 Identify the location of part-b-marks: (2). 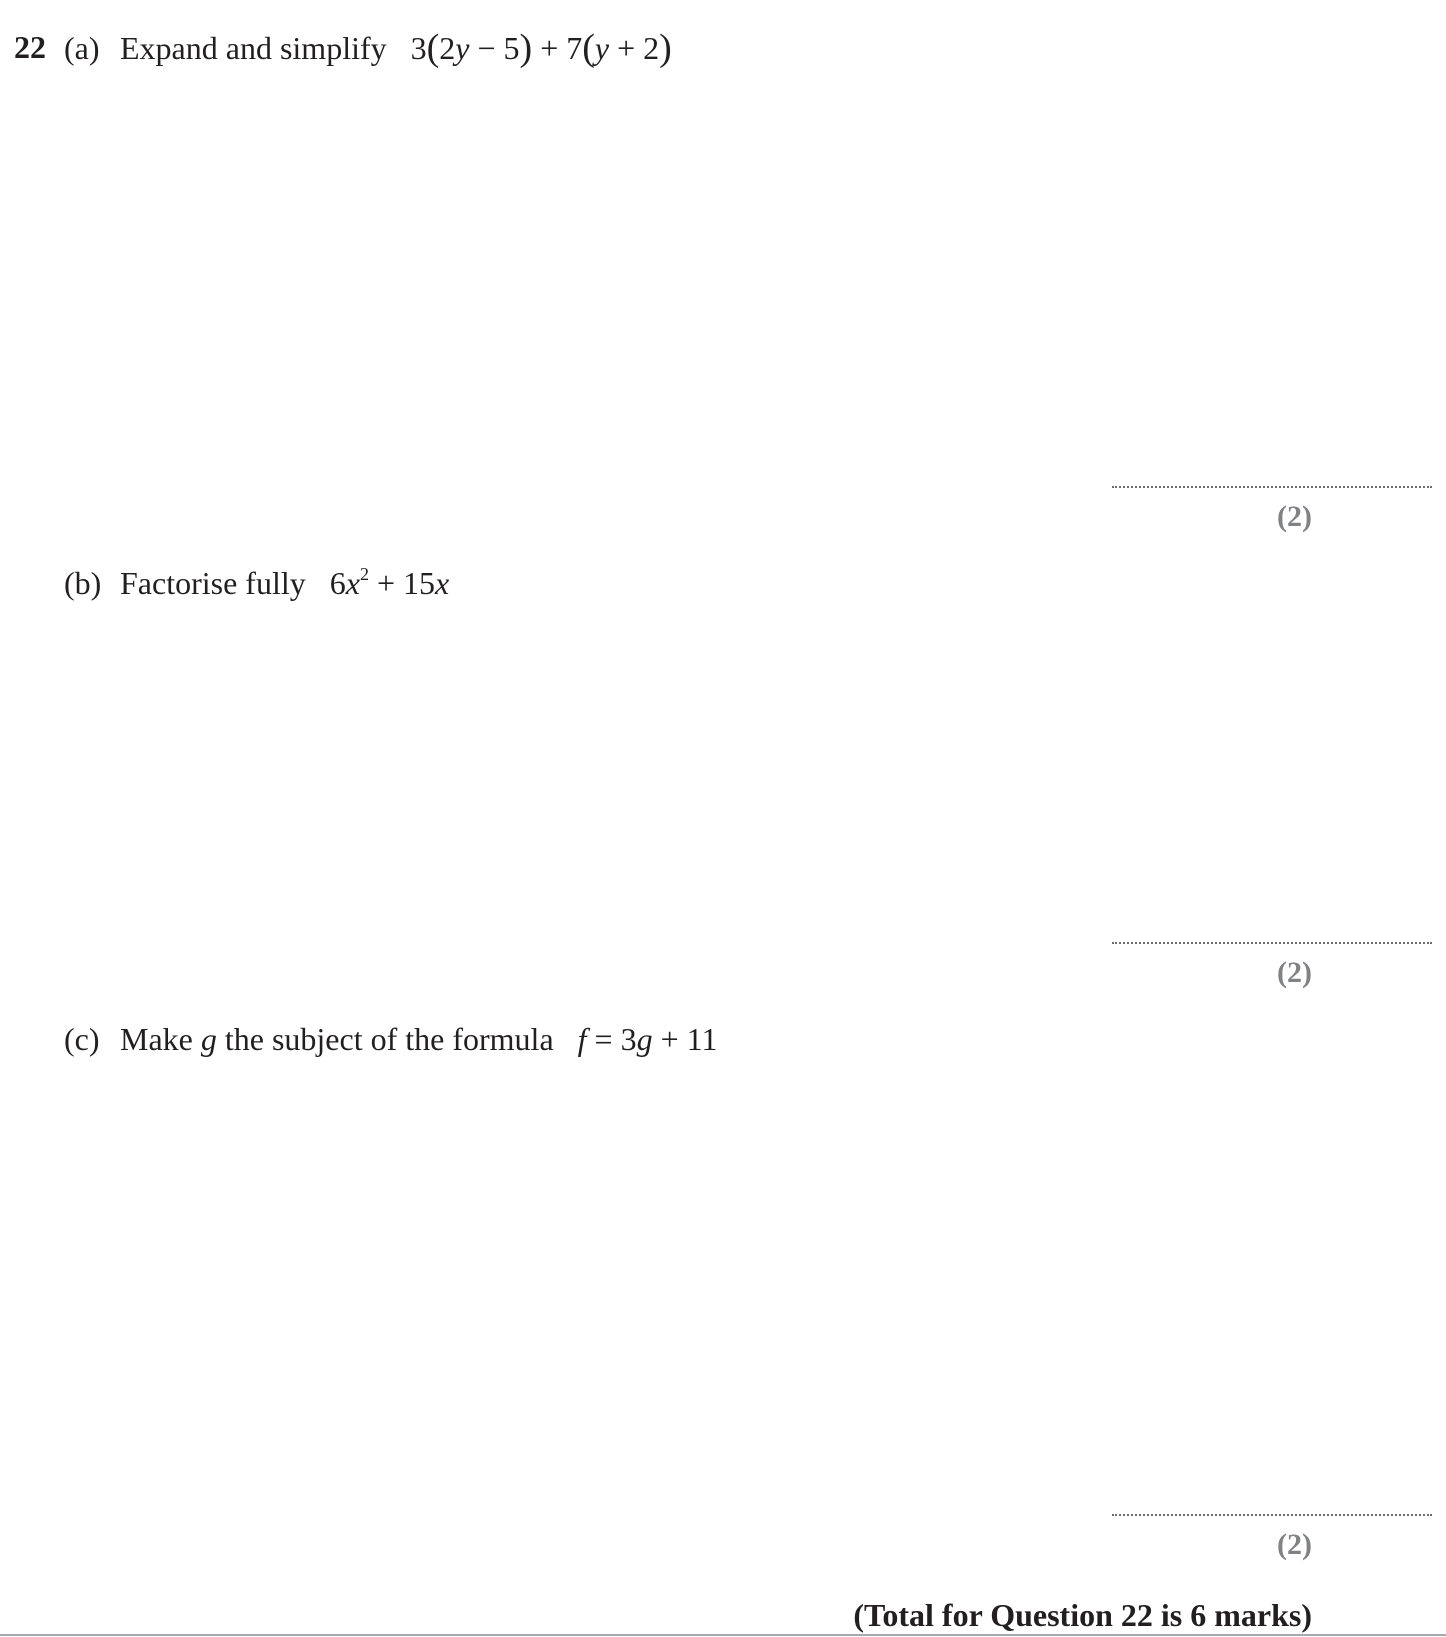
(1294, 972).